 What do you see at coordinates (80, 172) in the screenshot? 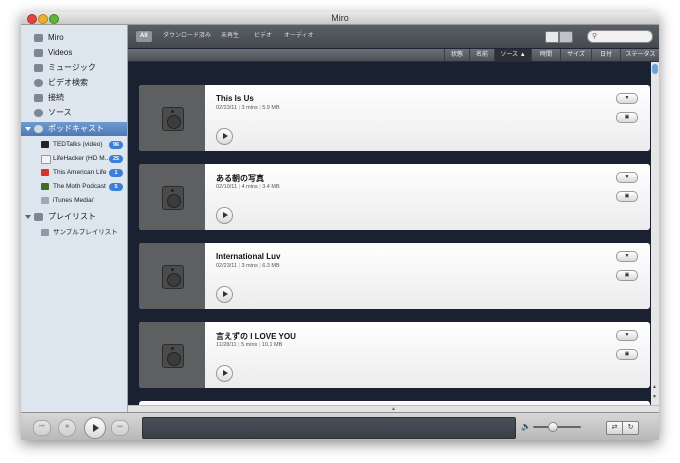
I see `sidebar-item-label: This American Life` at bounding box center [80, 172].